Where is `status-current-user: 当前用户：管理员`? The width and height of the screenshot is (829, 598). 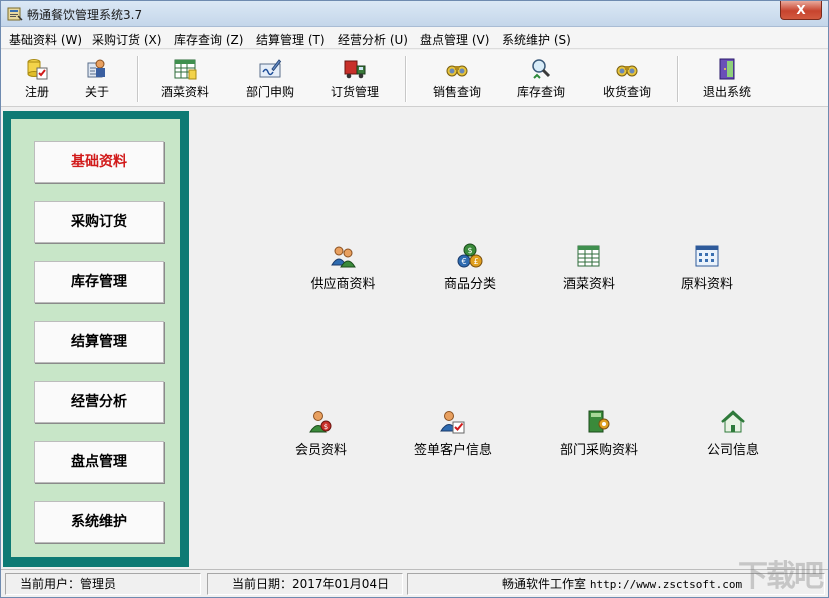 status-current-user: 当前用户：管理员 is located at coordinates (103, 584).